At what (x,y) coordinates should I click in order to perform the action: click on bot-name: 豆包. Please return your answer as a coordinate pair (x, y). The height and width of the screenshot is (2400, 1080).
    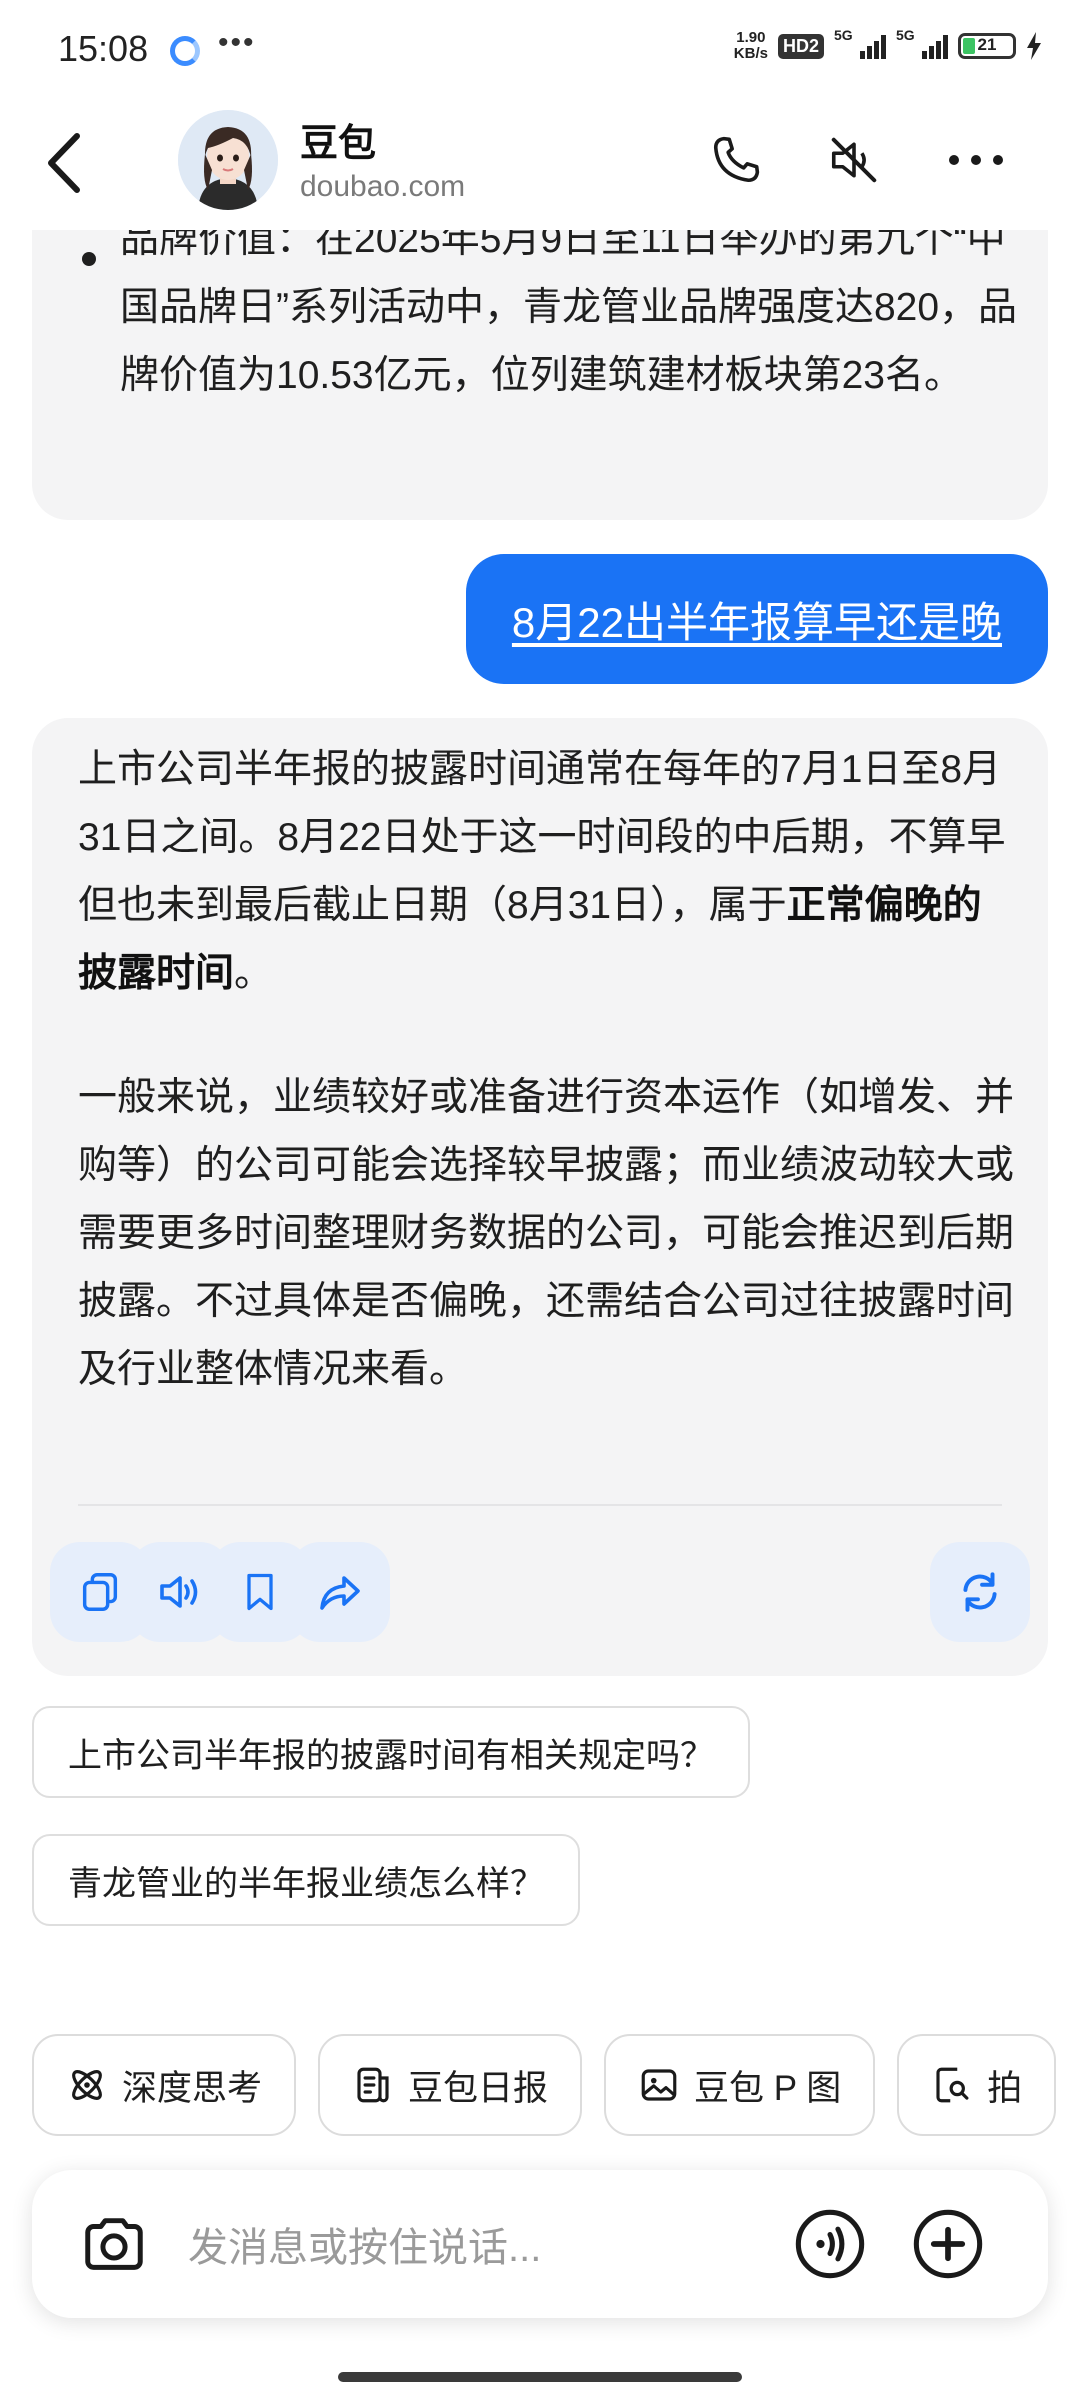
    Looking at the image, I should click on (338, 144).